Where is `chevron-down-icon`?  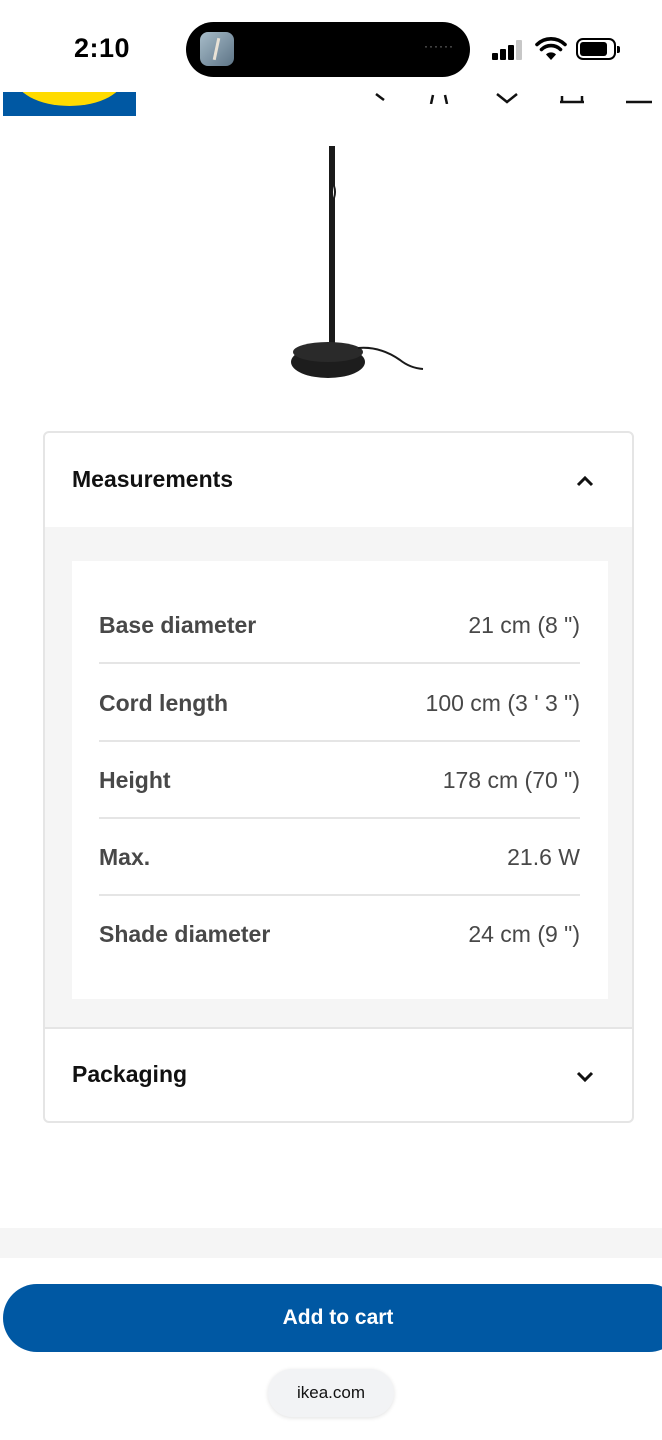
chevron-down-icon is located at coordinates (585, 1076).